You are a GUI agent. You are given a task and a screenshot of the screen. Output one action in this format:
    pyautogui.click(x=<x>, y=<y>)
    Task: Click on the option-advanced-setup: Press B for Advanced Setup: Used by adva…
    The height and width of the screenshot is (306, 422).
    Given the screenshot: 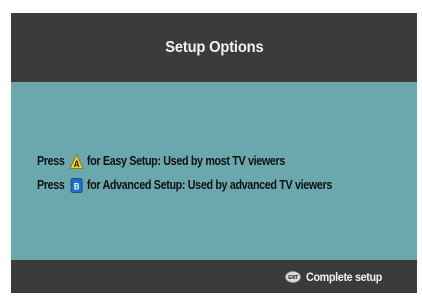 What is the action you would take?
    pyautogui.click(x=184, y=185)
    